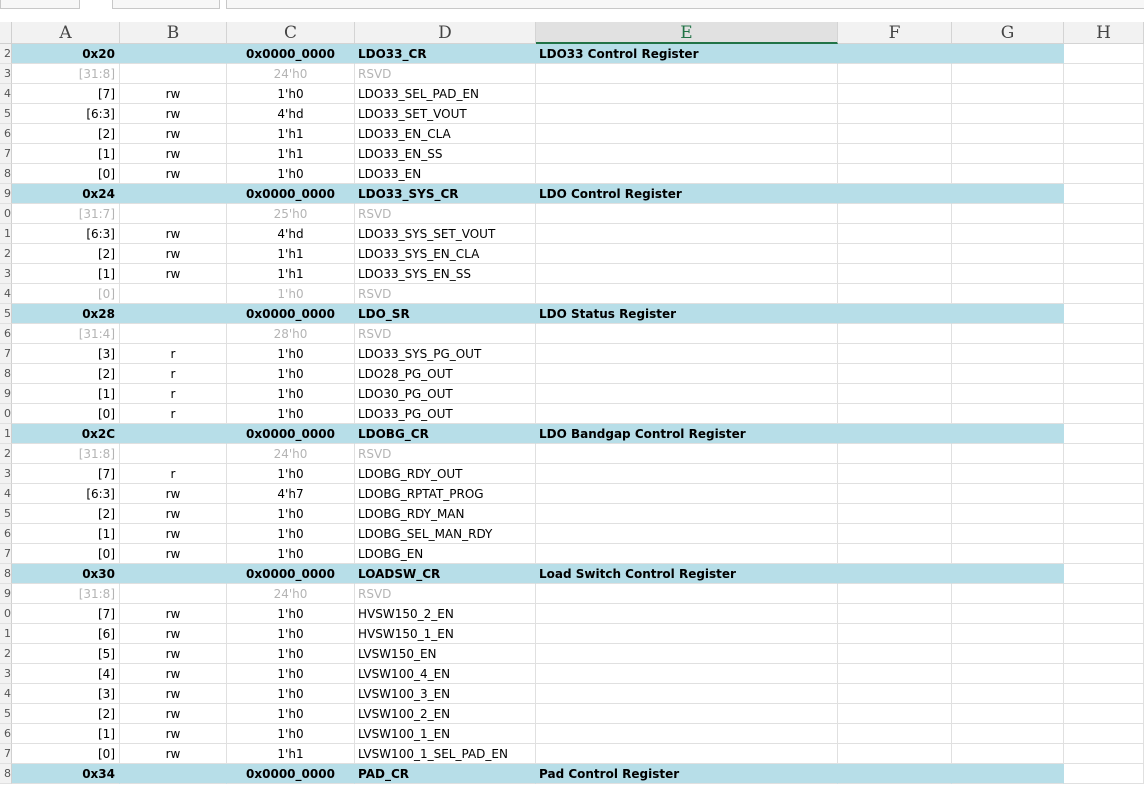 The width and height of the screenshot is (1144, 791). I want to click on cell-e: LDO Status Register, so click(687, 314).